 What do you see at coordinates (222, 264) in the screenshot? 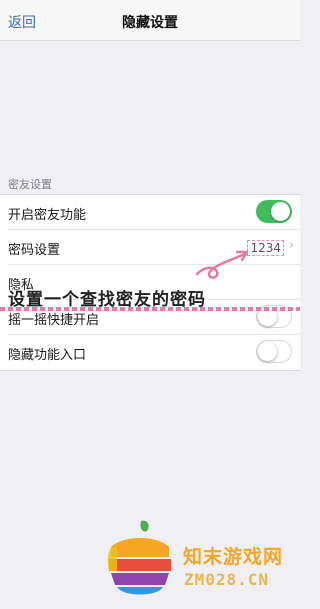
I see `annotation-arrow-icon` at bounding box center [222, 264].